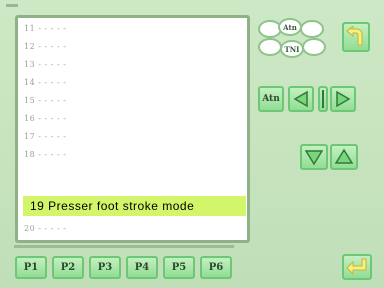 Image resolution: width=384 pixels, height=288 pixels. I want to click on list-item: 17 - - - - -, so click(45, 137).